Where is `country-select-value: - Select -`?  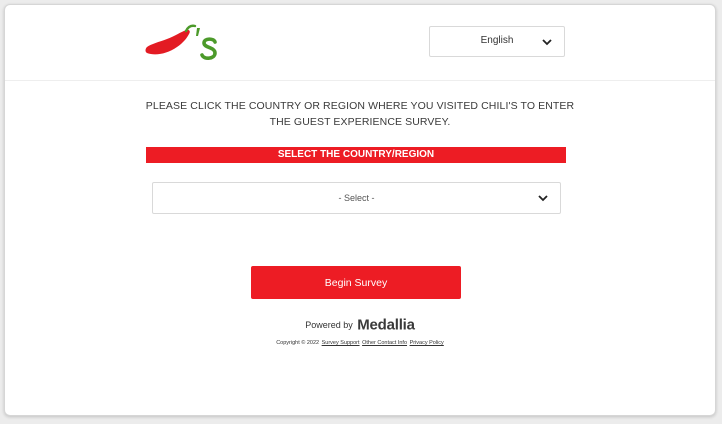 country-select-value: - Select - is located at coordinates (356, 198).